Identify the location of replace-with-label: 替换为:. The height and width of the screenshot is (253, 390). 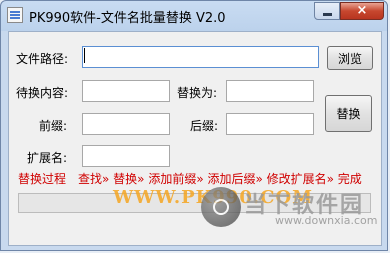
(197, 93).